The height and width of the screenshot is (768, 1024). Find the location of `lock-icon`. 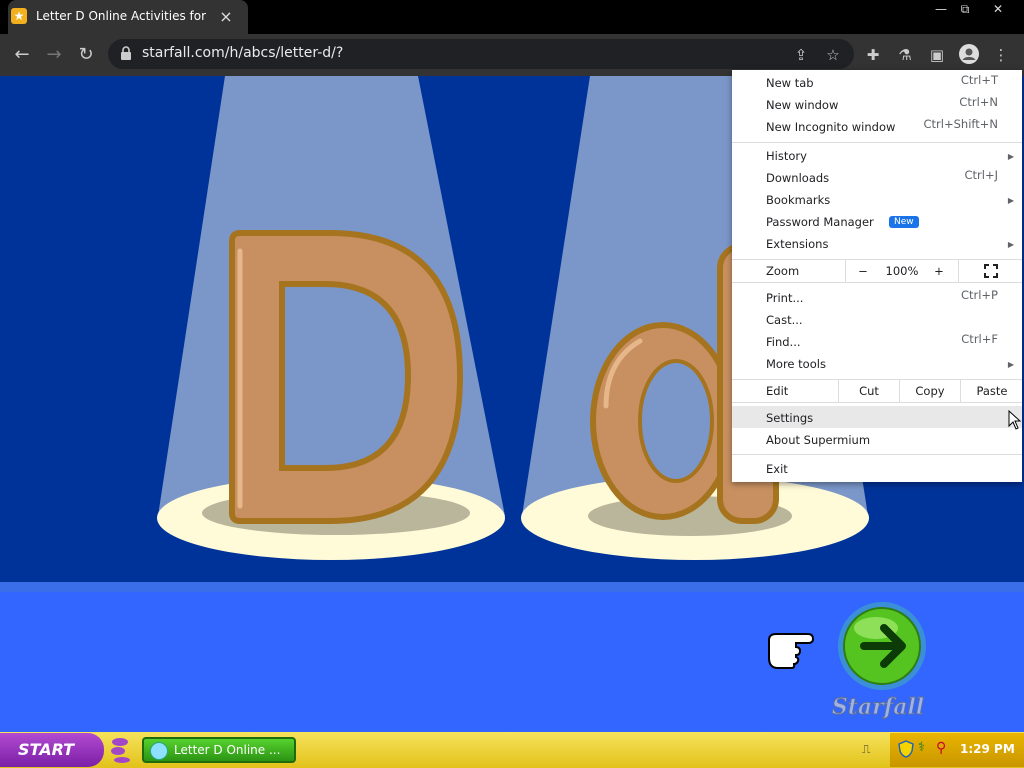

lock-icon is located at coordinates (126, 53).